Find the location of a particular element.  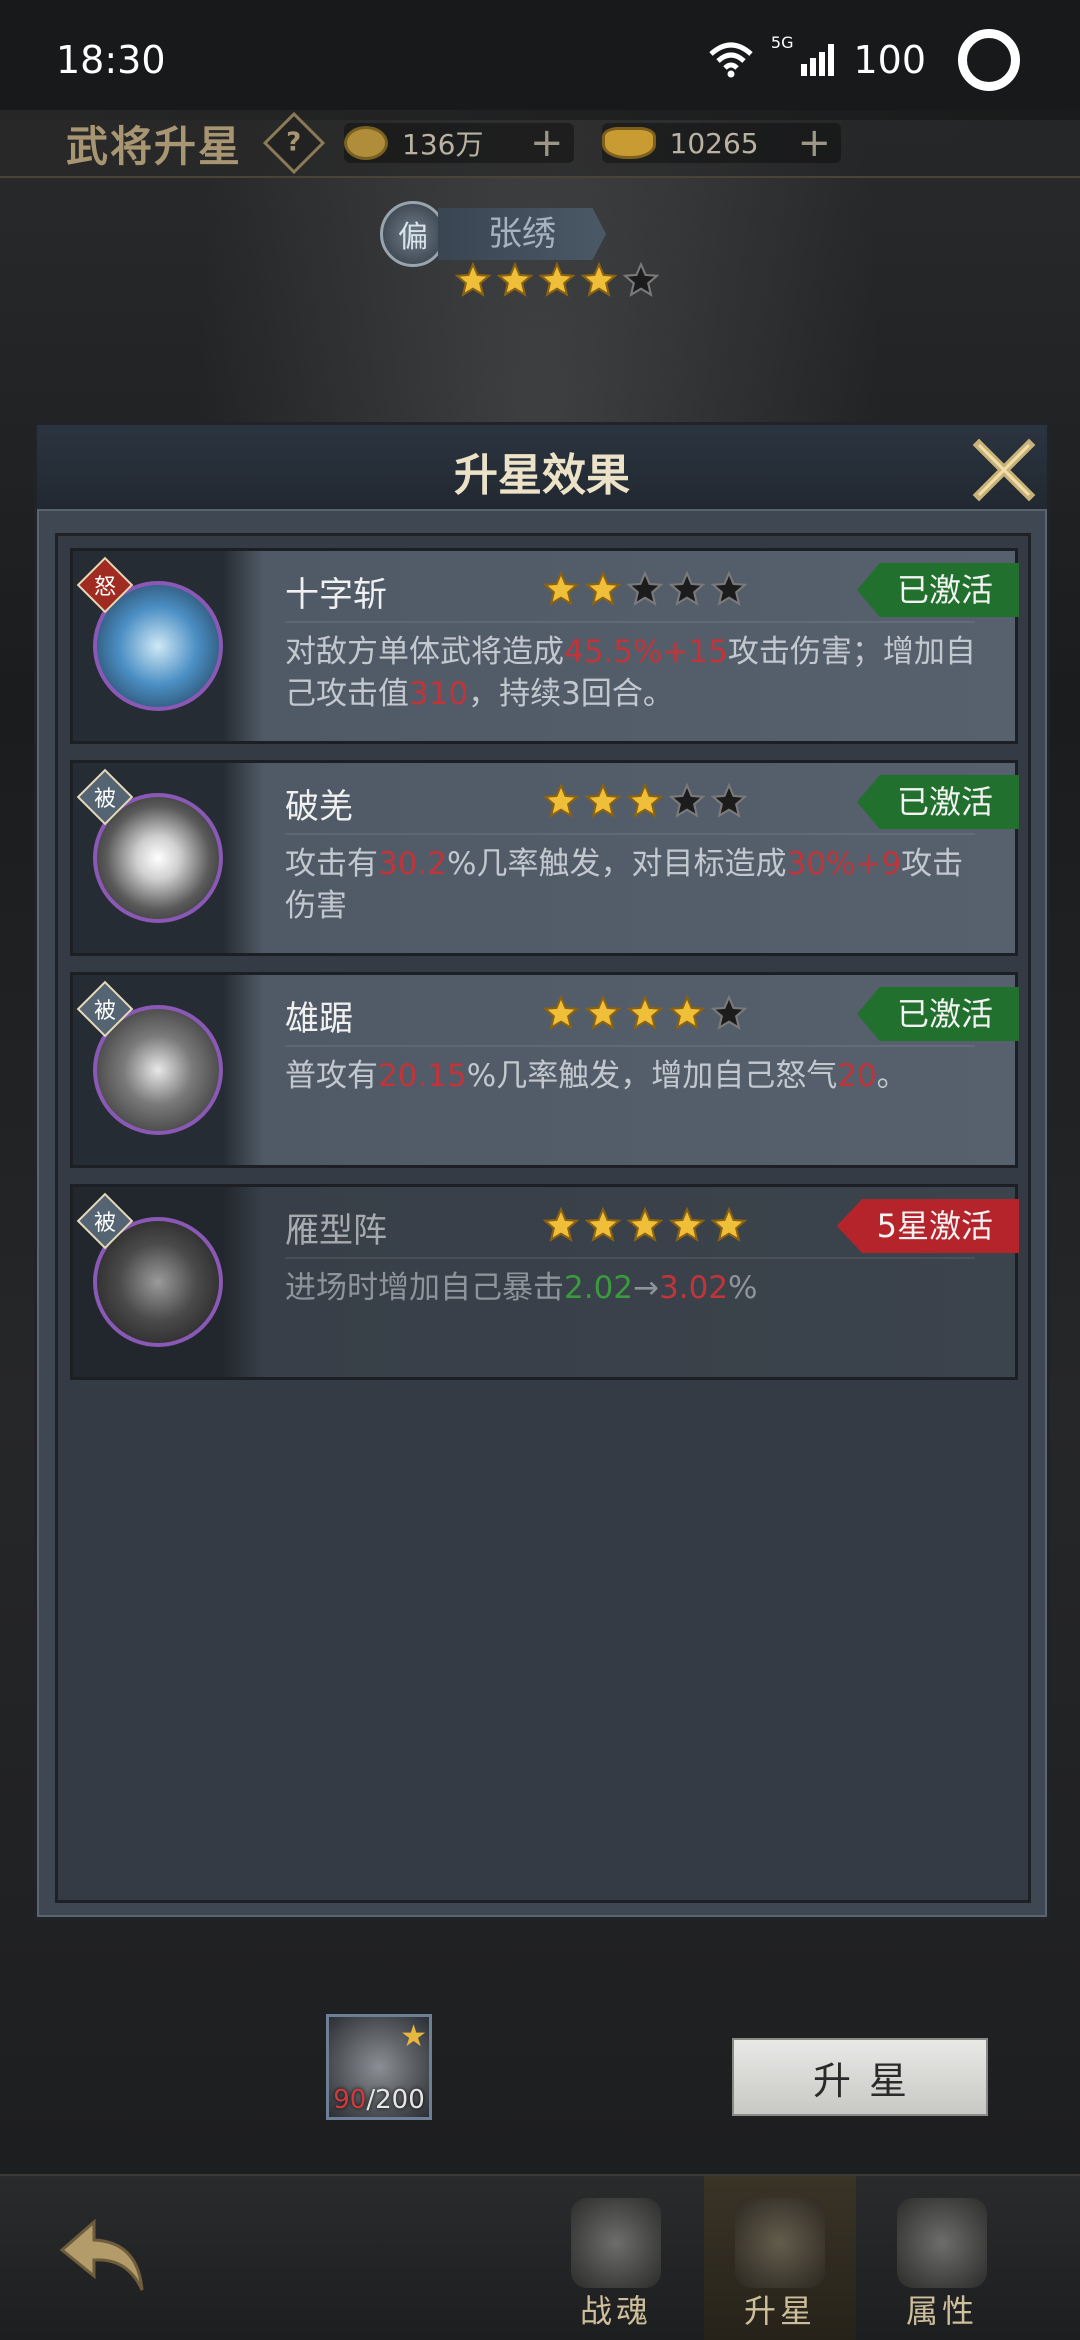

highlighted-value: 30.2 is located at coordinates (413, 864).